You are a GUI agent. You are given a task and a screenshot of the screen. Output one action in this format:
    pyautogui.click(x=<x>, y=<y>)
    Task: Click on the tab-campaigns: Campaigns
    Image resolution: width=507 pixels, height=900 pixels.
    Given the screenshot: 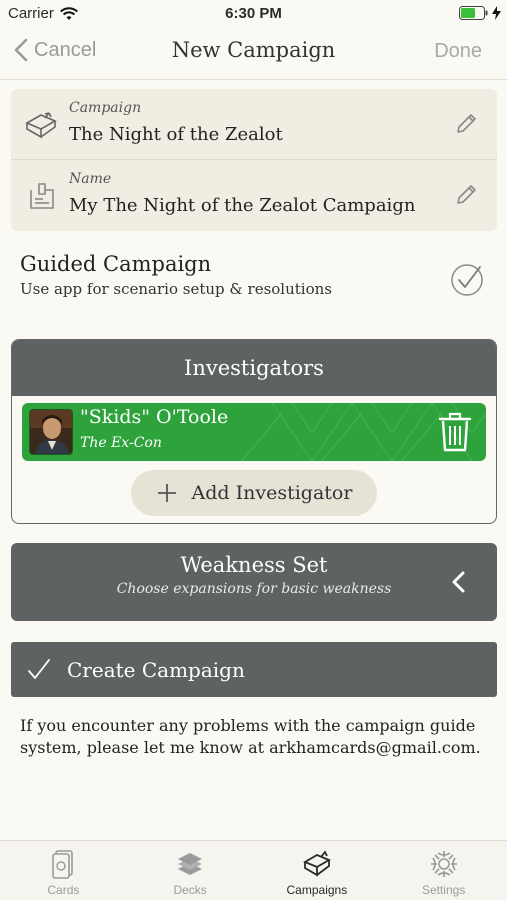 What is the action you would take?
    pyautogui.click(x=317, y=870)
    